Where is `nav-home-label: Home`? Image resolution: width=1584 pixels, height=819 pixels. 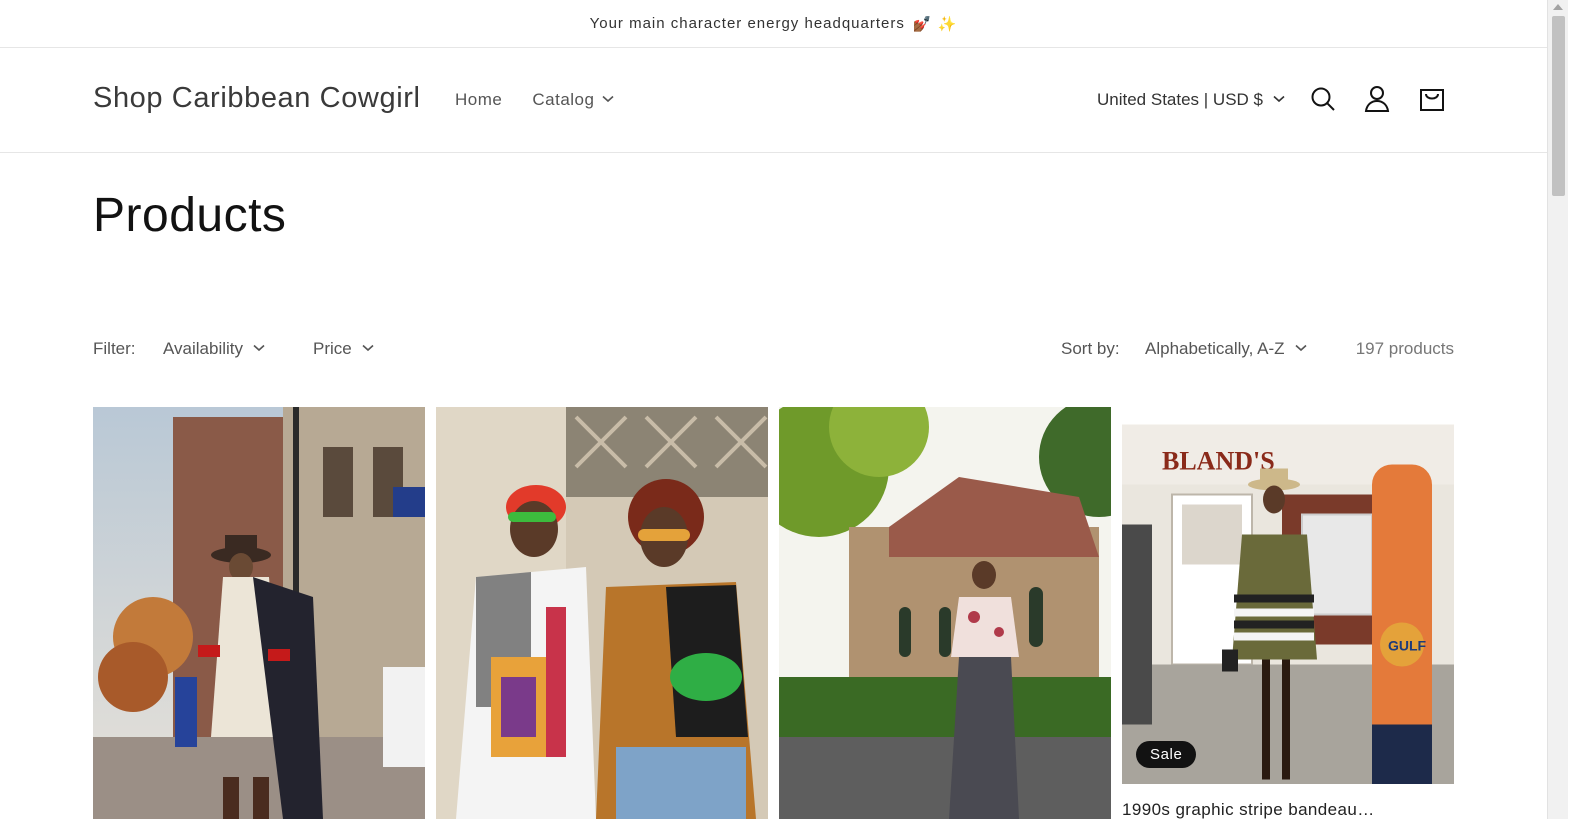
nav-home-label: Home is located at coordinates (479, 99).